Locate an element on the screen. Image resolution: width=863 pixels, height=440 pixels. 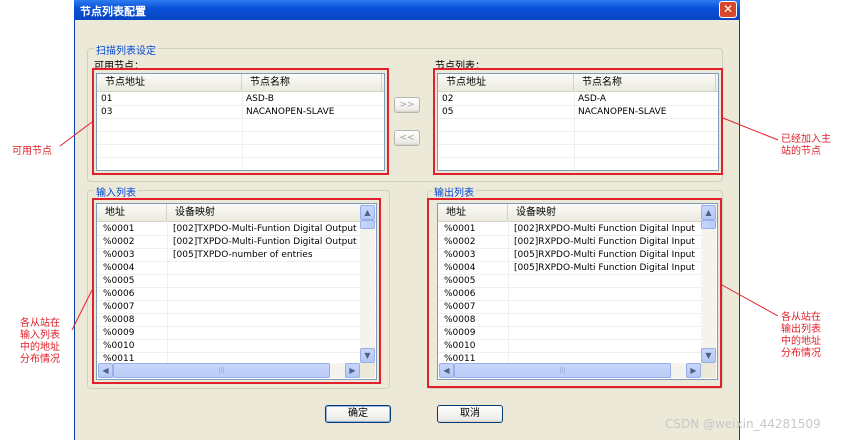
annotation-added-master: 已经加入主 站的节点 is located at coordinates (806, 145).